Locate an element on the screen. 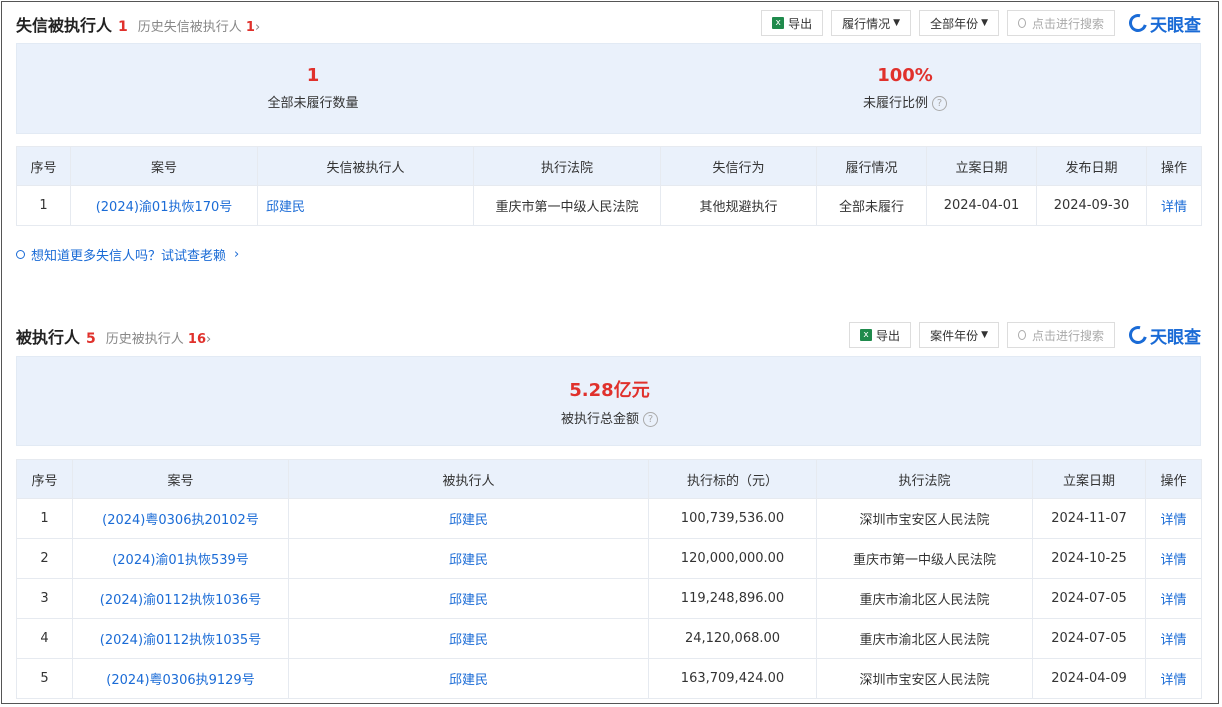 This screenshot has height=707, width=1222. case-year-filter: 案件年份 ▼ is located at coordinates (959, 335).